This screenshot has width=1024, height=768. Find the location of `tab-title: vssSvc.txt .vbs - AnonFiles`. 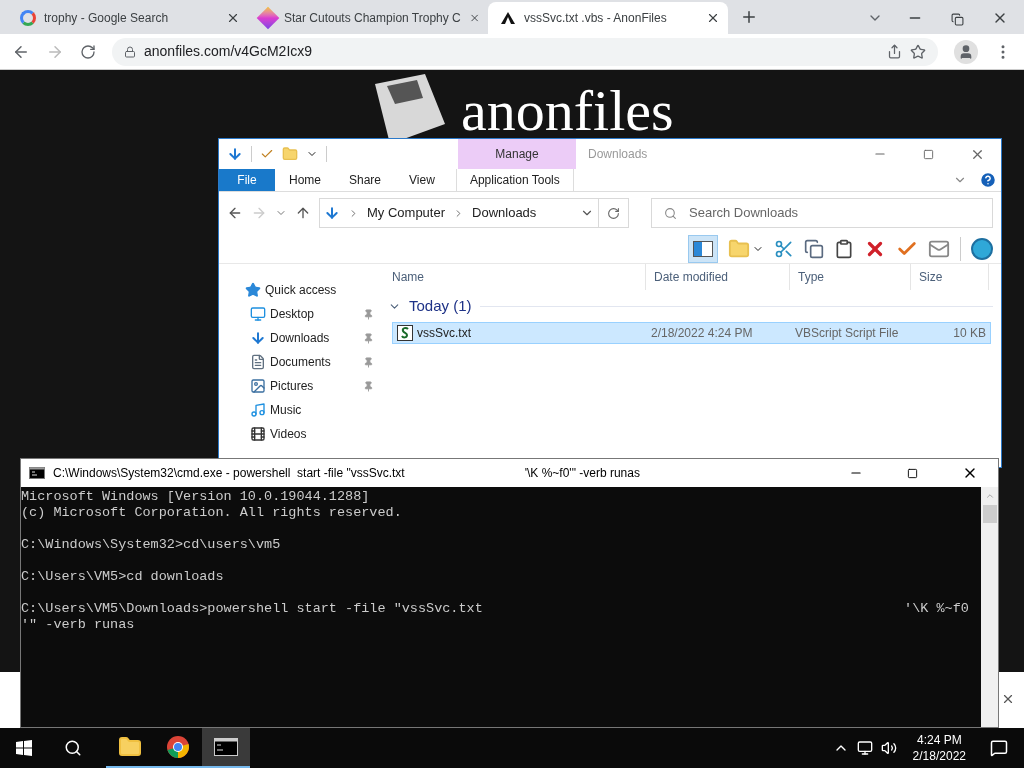

tab-title: vssSvc.txt .vbs - AnonFiles is located at coordinates (596, 18).